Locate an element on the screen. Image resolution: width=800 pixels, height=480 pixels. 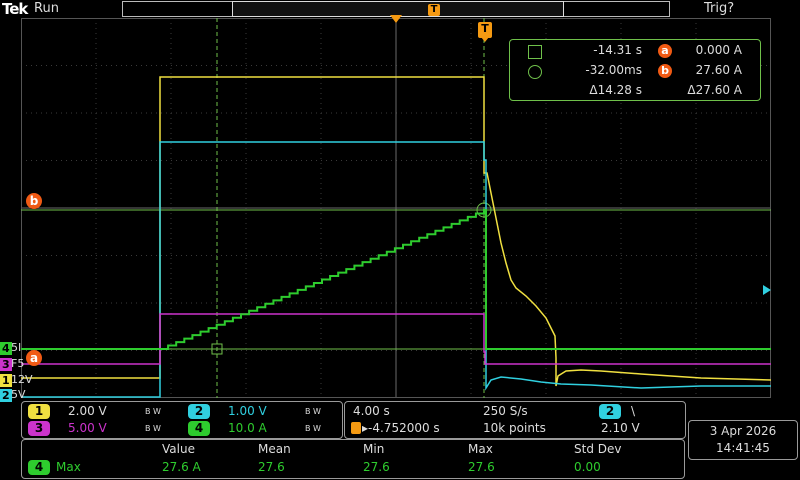
channel-1-button: 1 is located at coordinates (39, 411).